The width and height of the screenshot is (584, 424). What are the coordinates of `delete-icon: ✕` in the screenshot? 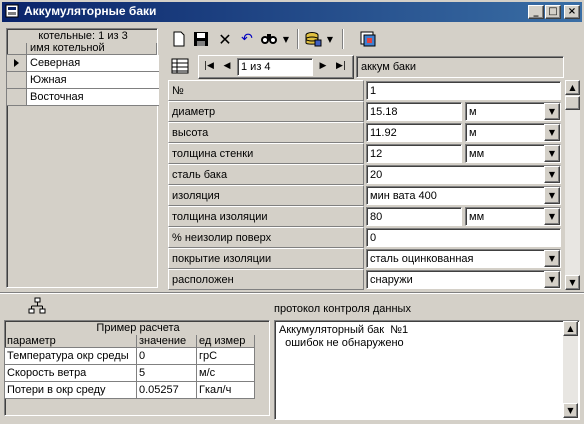 It's located at (225, 39).